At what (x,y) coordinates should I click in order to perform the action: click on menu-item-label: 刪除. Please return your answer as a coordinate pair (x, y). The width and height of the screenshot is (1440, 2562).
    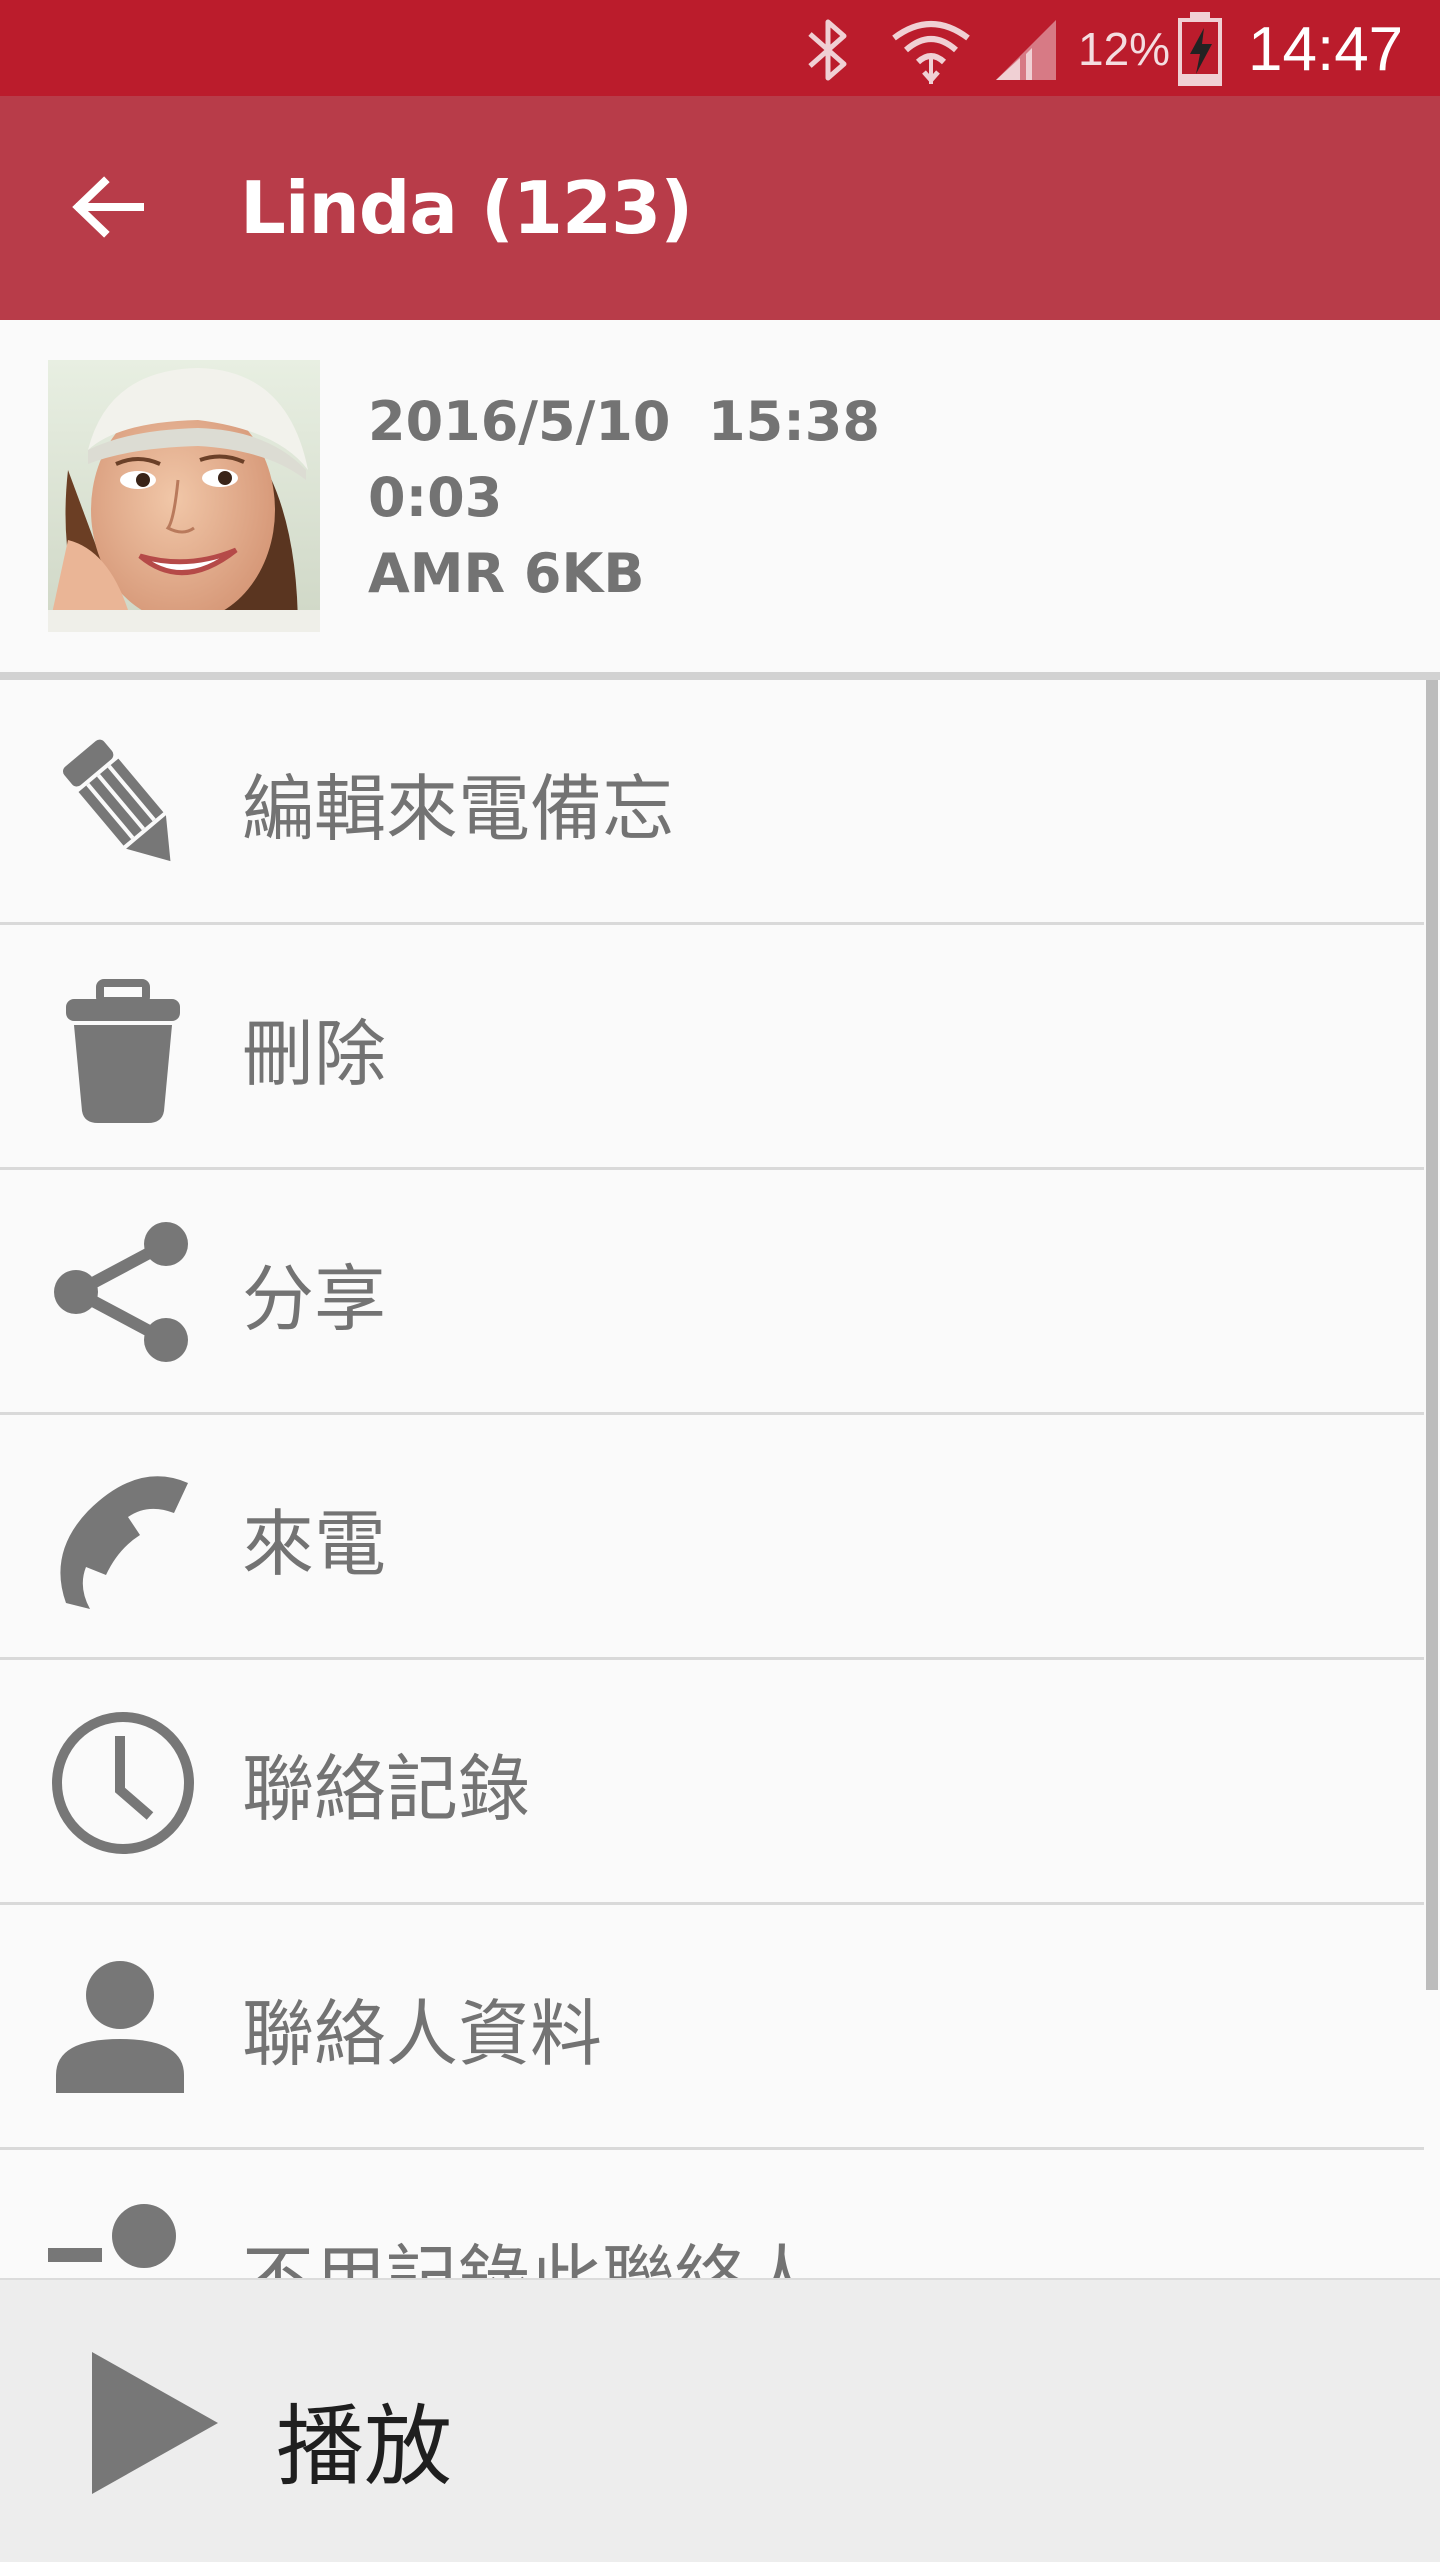
    Looking at the image, I should click on (314, 1054).